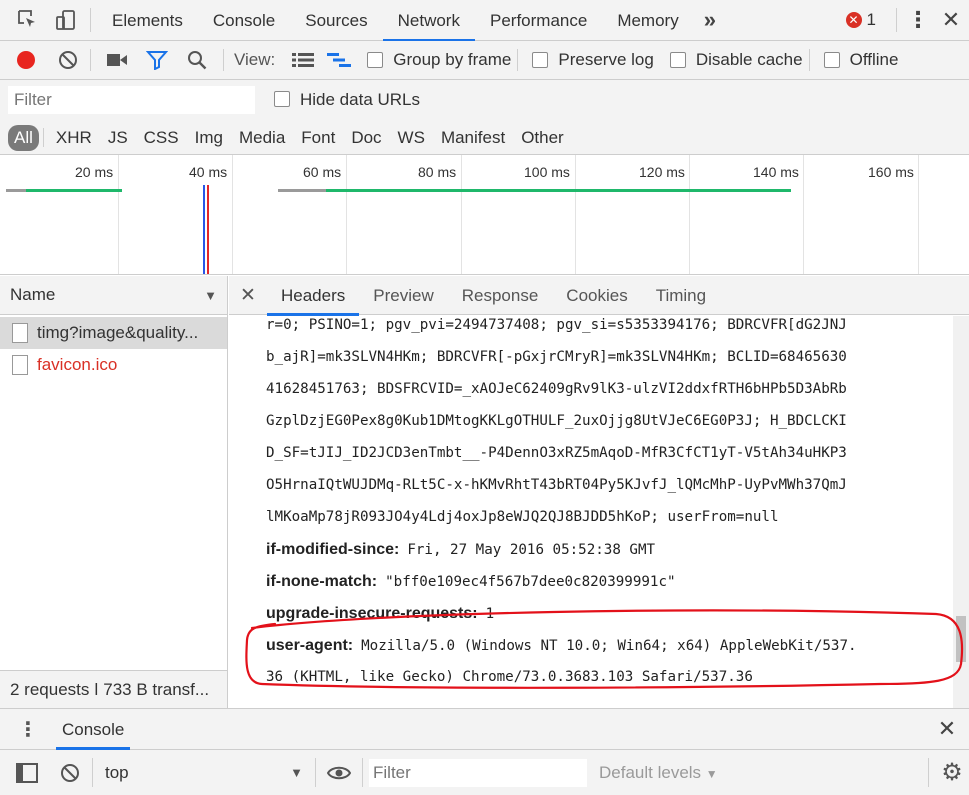 The height and width of the screenshot is (795, 969). What do you see at coordinates (429, 21) in the screenshot?
I see `tab-network: Network` at bounding box center [429, 21].